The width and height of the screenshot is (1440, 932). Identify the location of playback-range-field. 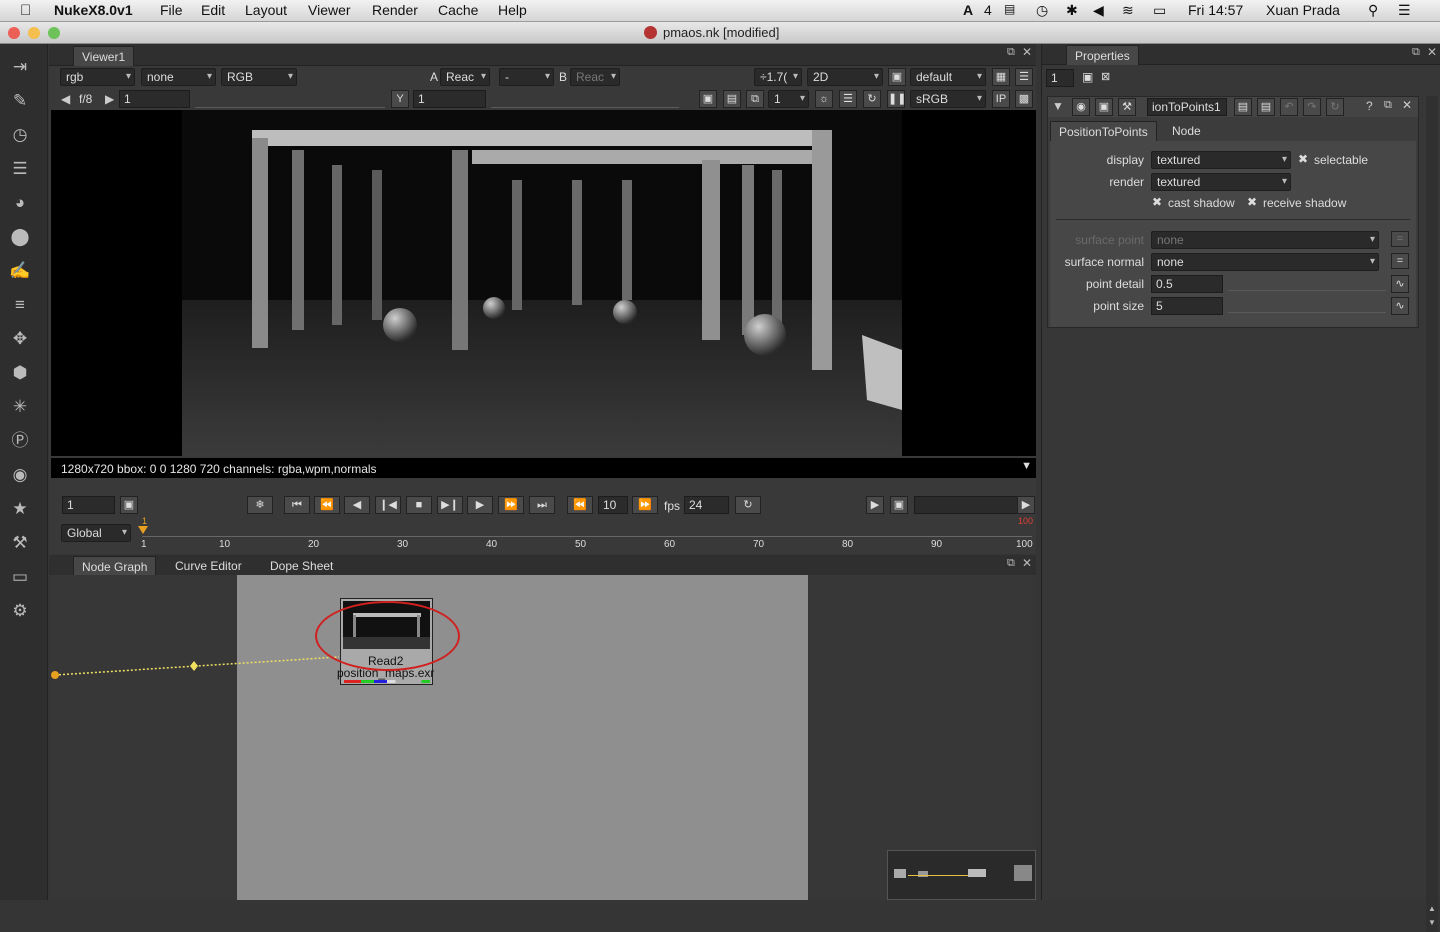
(966, 505).